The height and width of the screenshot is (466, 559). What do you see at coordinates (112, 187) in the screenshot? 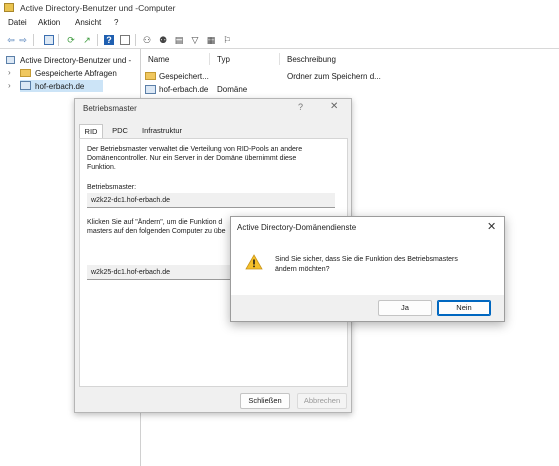
I see `master-label: Betriebsmaster:` at bounding box center [112, 187].